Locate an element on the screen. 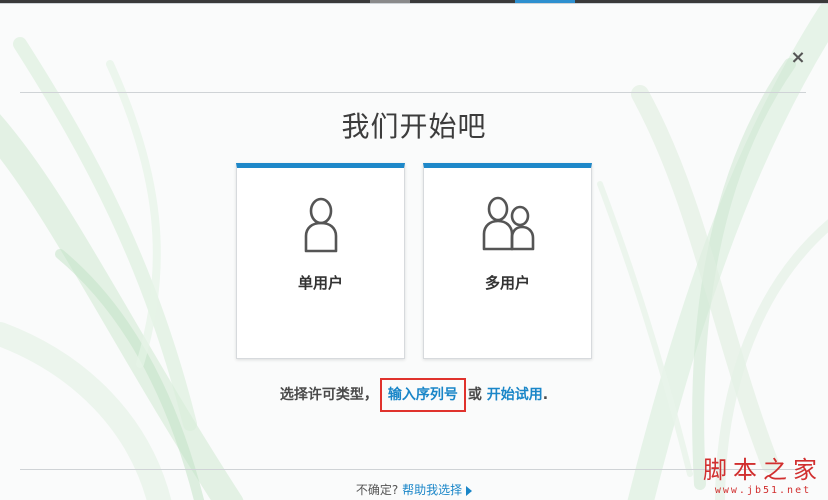 The image size is (828, 500). multi-user-card: 多用户 is located at coordinates (507, 261).